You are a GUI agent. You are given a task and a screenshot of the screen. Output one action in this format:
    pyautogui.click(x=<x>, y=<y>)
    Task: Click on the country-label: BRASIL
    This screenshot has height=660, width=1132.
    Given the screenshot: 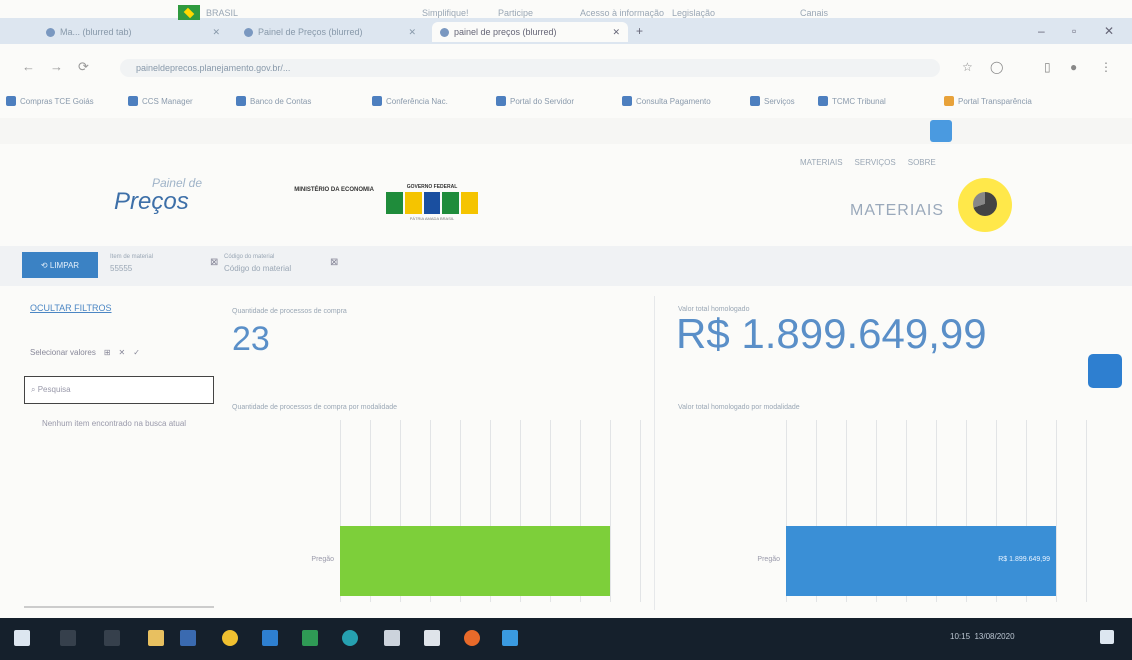 What is the action you would take?
    pyautogui.click(x=222, y=13)
    